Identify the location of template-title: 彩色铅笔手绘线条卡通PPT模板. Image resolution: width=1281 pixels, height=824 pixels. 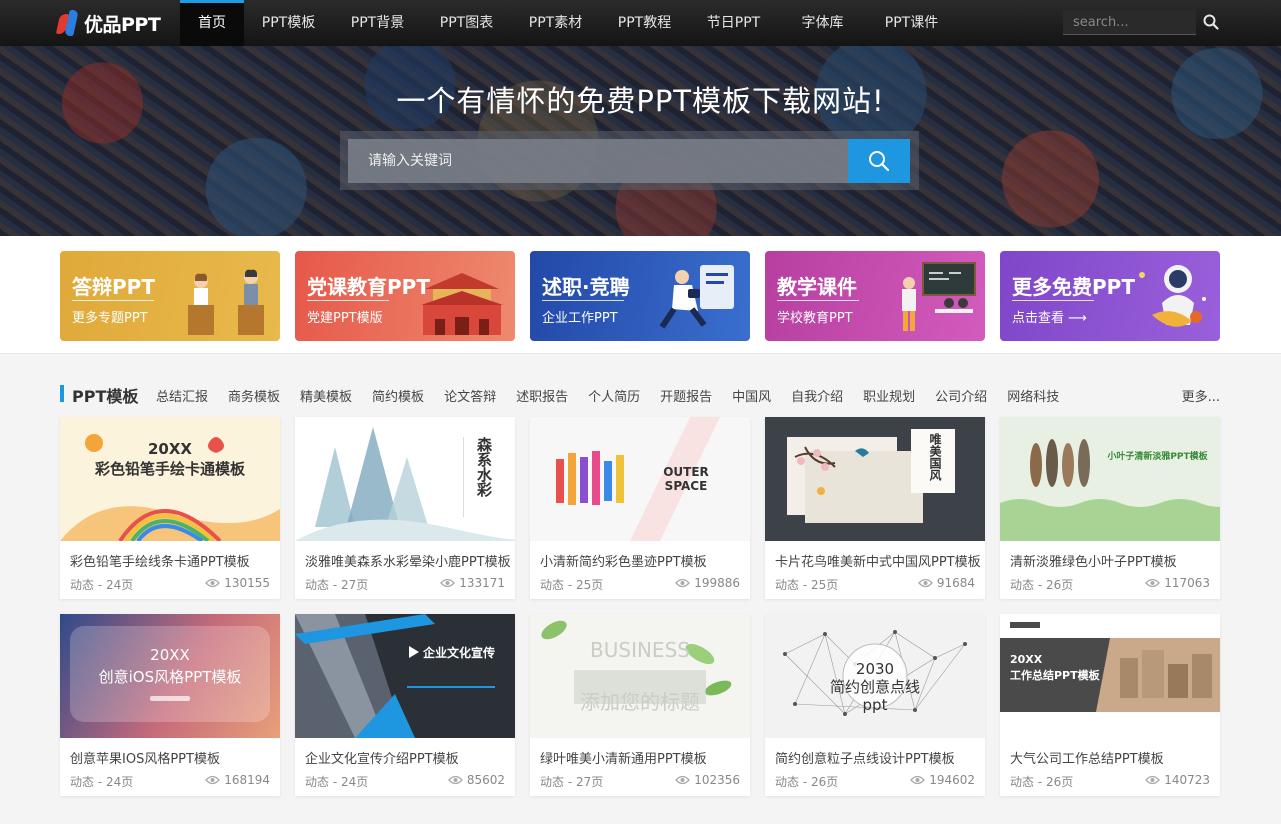
(172, 560).